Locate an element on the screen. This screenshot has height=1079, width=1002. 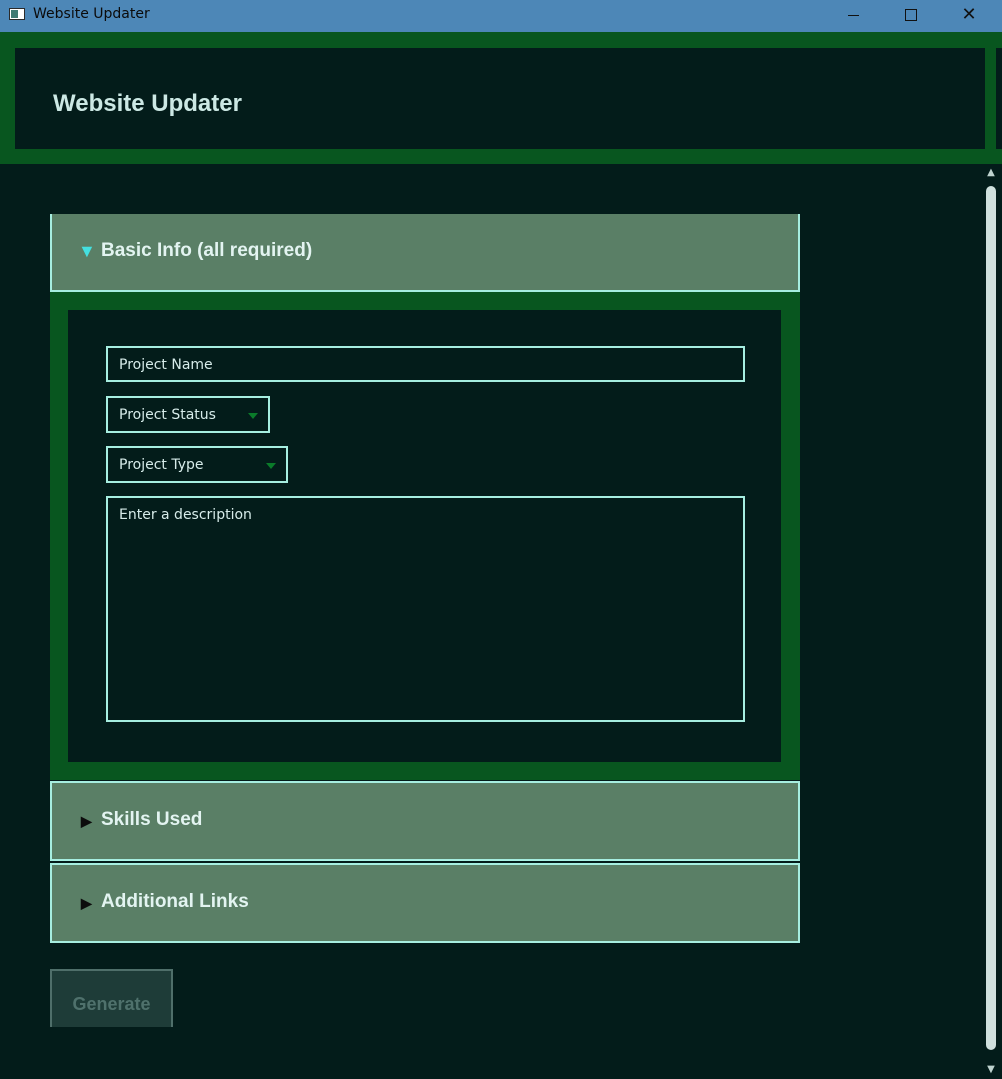
project-status-value: Project Status is located at coordinates (167, 415).